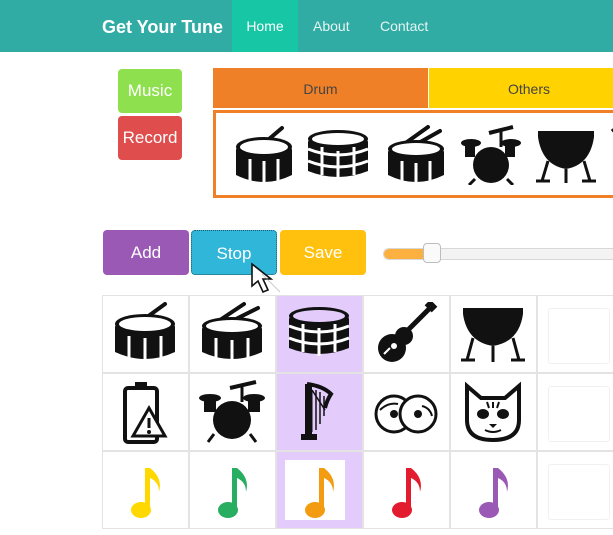 The image size is (613, 535). Describe the element at coordinates (145, 493) in the screenshot. I see `yellow-note-icon` at that location.